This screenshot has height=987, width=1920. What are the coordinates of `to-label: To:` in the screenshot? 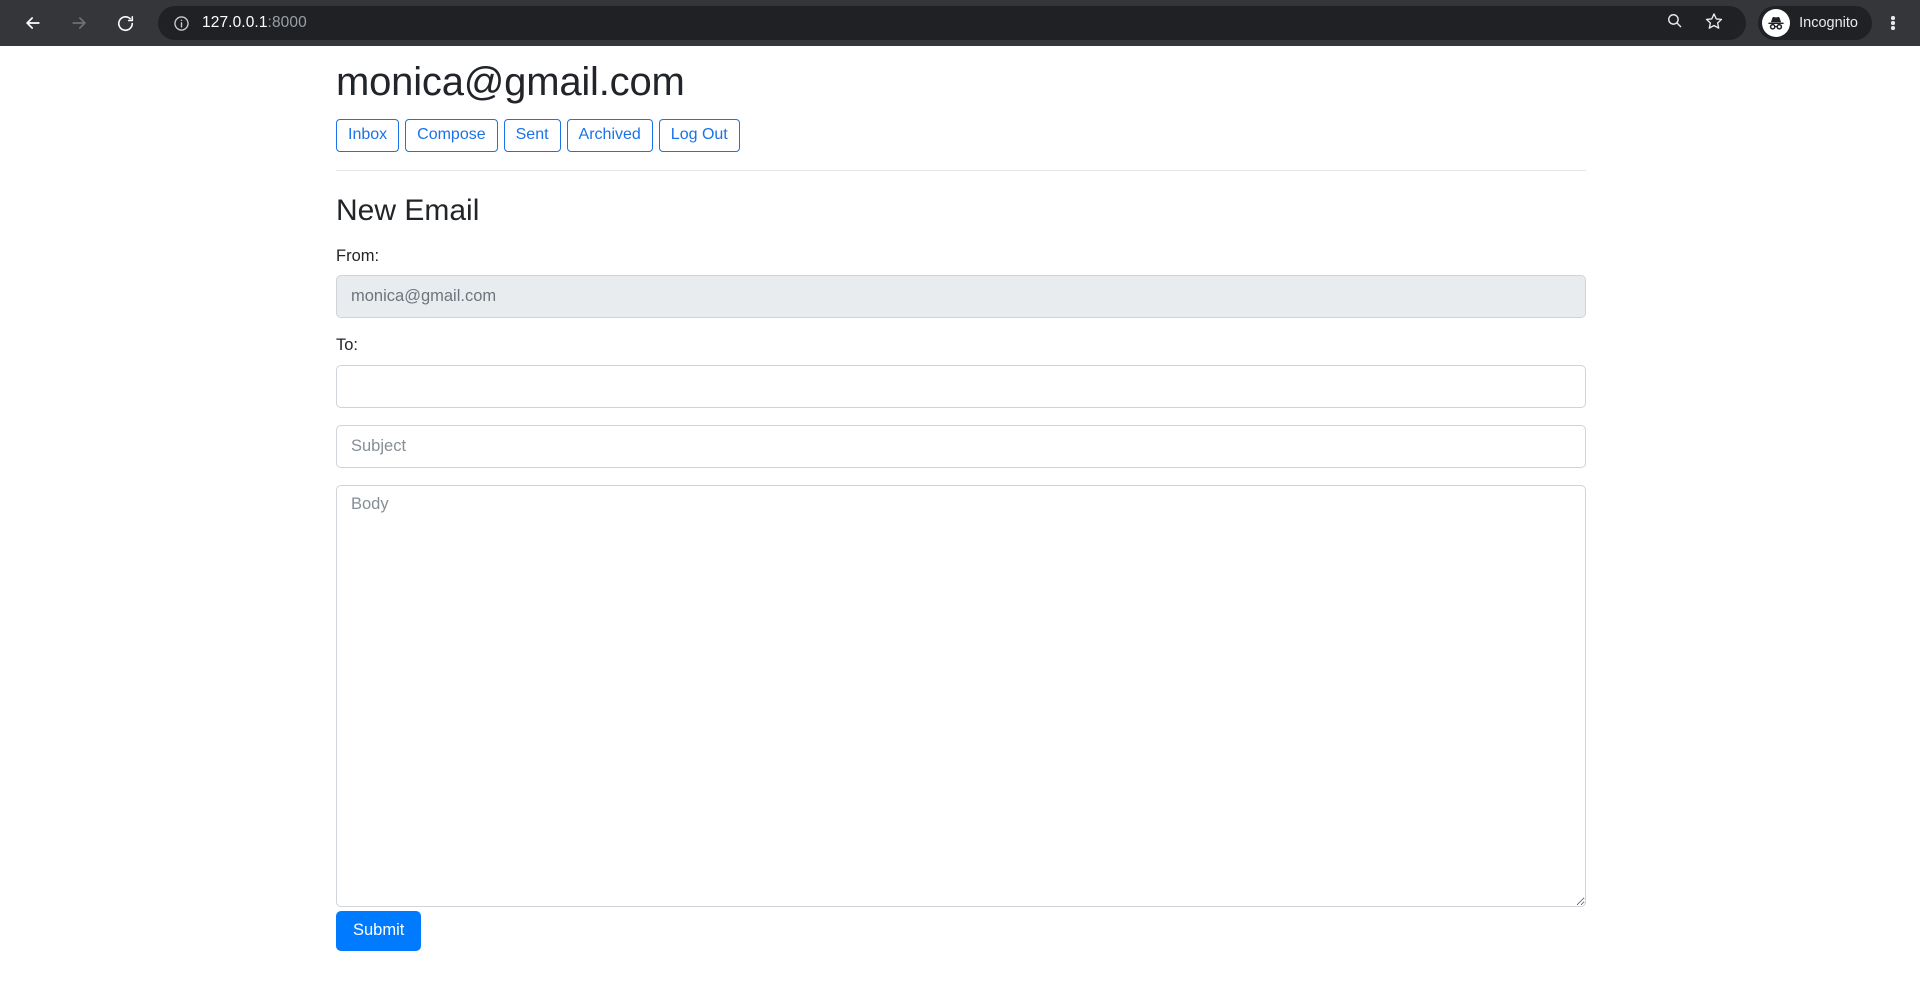 It's located at (347, 345).